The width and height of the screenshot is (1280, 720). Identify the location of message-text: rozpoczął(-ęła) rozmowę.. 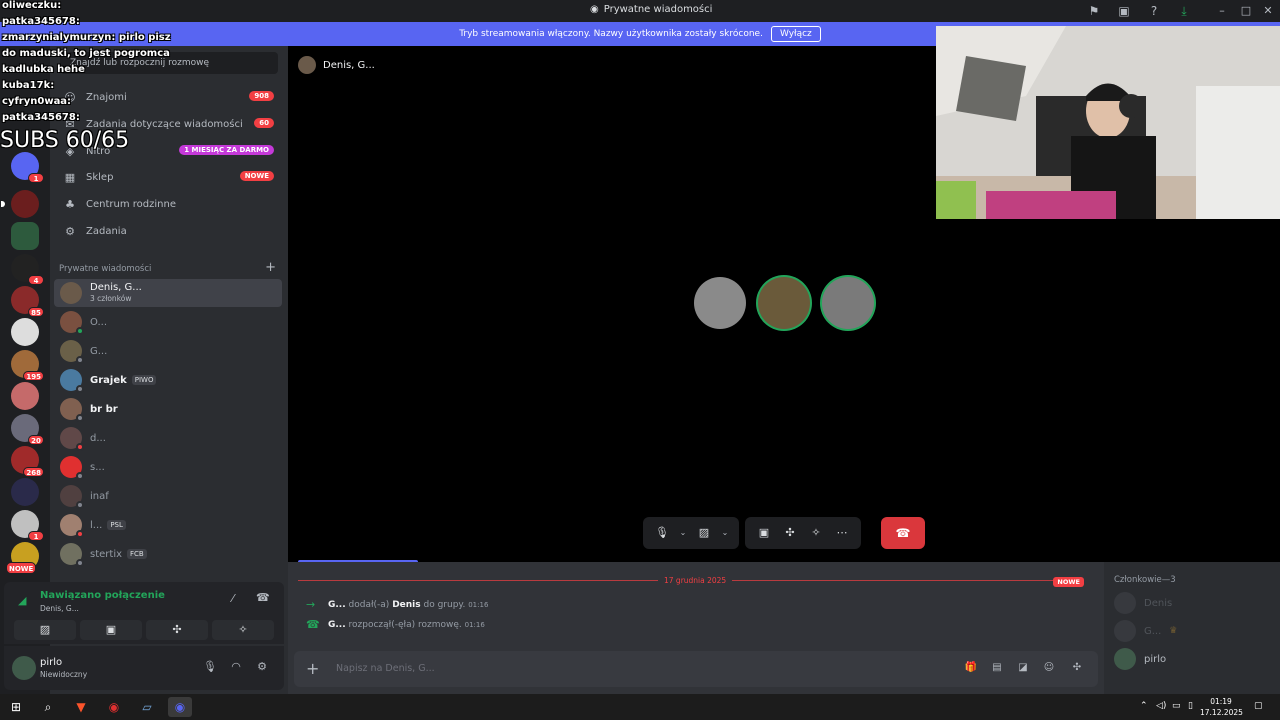
(405, 624).